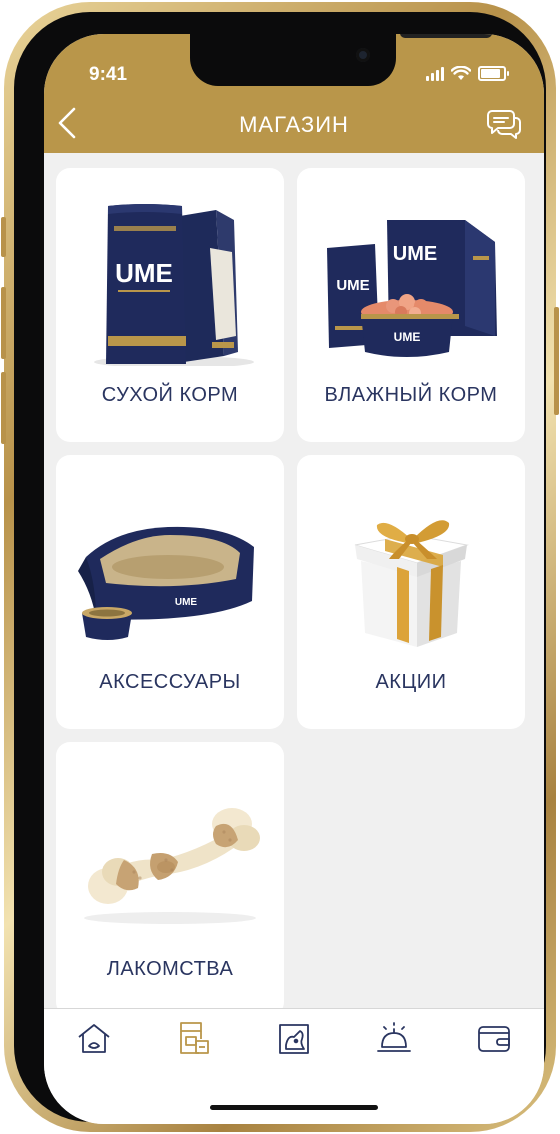  I want to click on page-title: МАГАЗИН, so click(294, 124).